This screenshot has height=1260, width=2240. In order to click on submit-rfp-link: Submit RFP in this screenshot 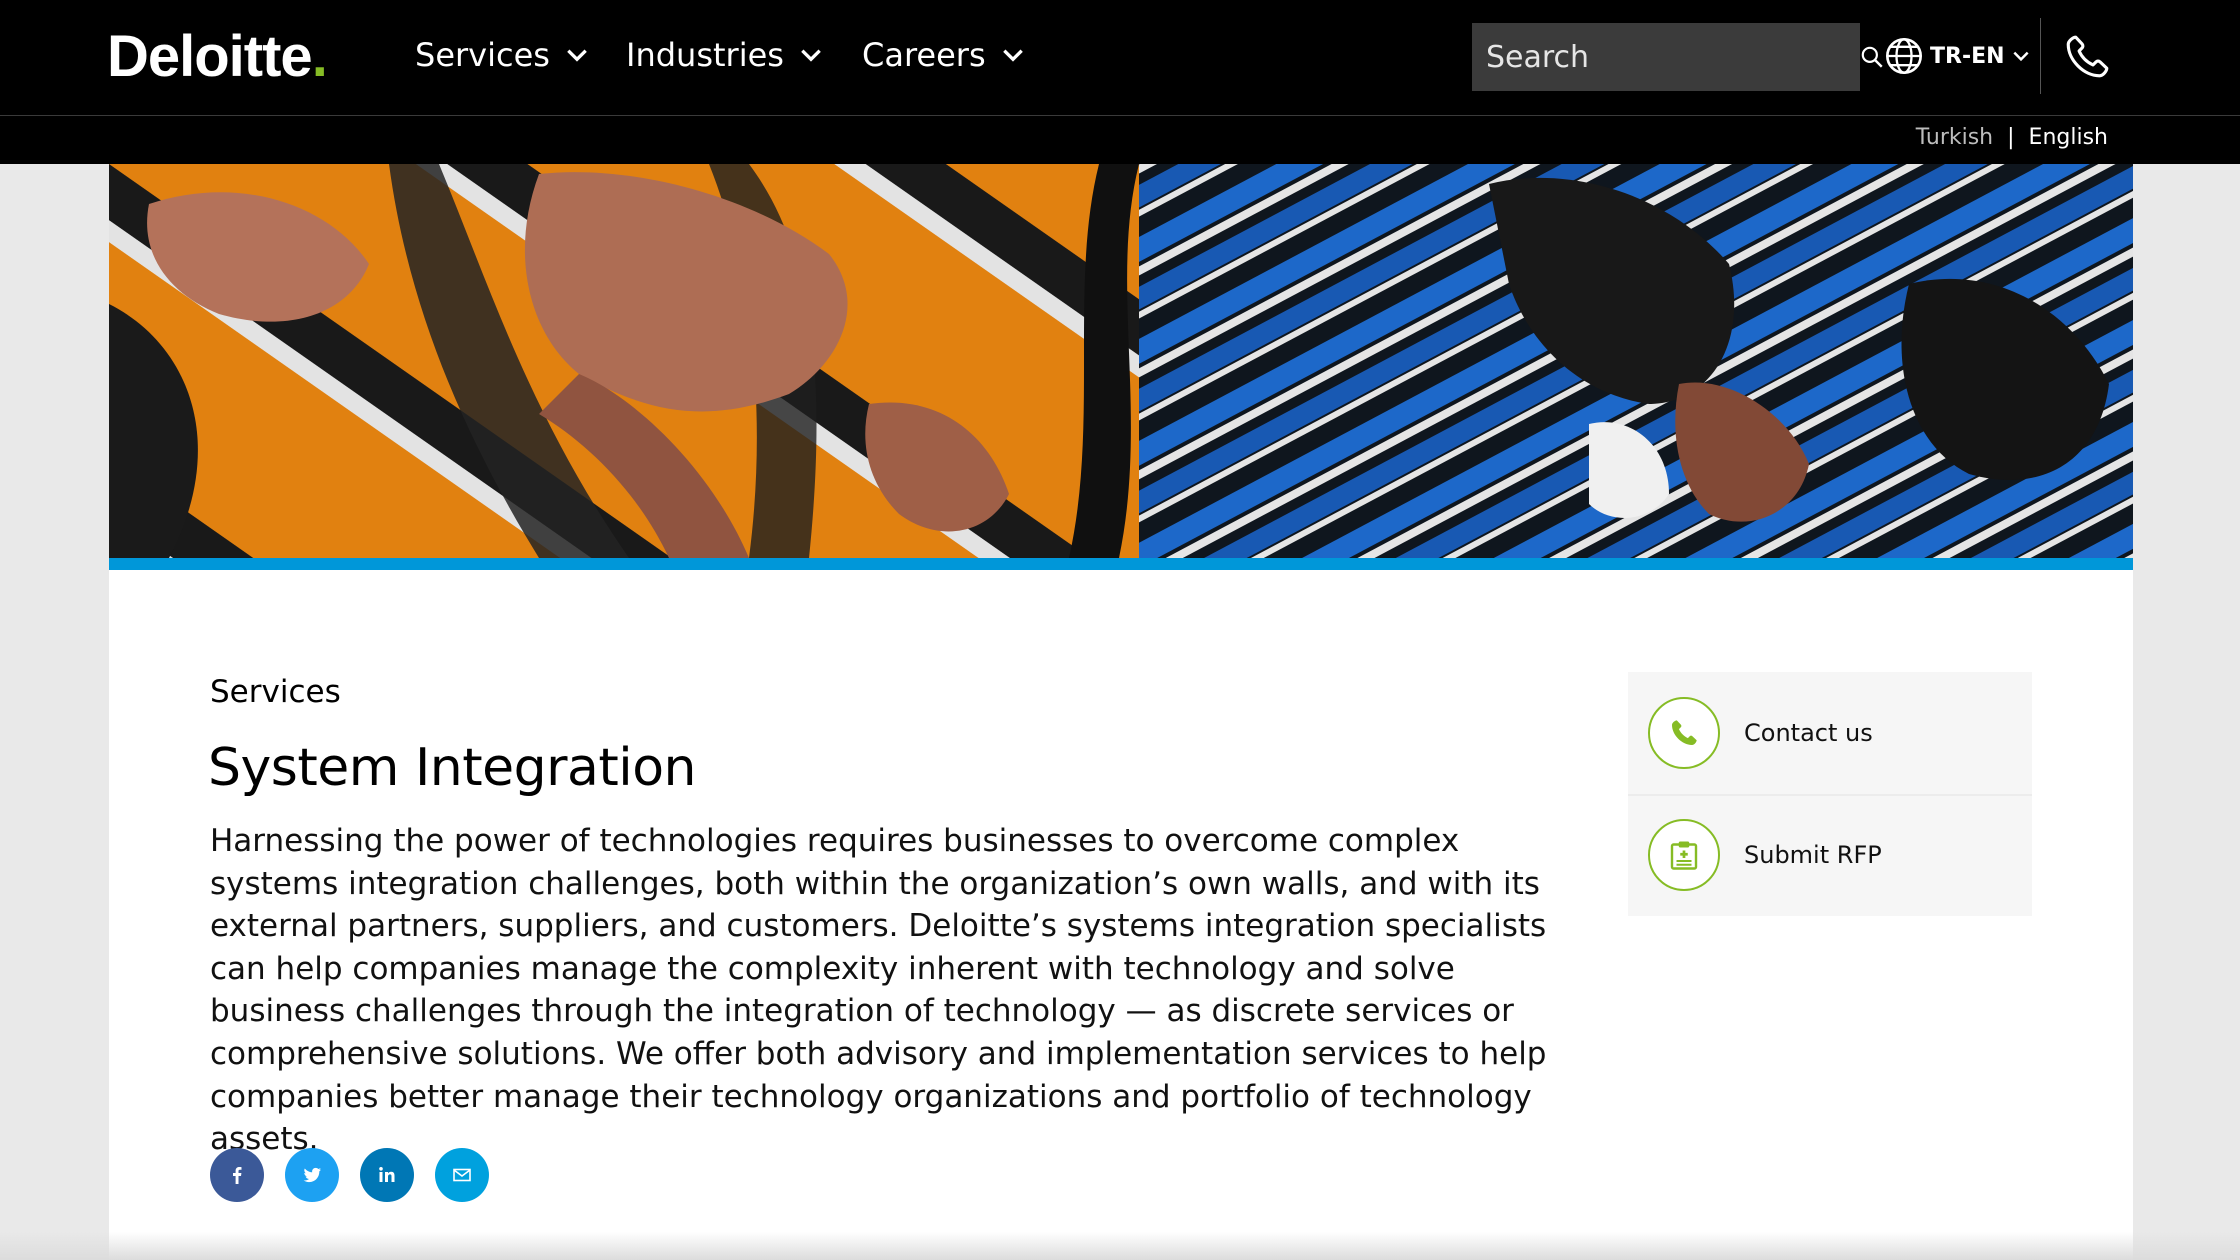, I will do `click(1830, 854)`.